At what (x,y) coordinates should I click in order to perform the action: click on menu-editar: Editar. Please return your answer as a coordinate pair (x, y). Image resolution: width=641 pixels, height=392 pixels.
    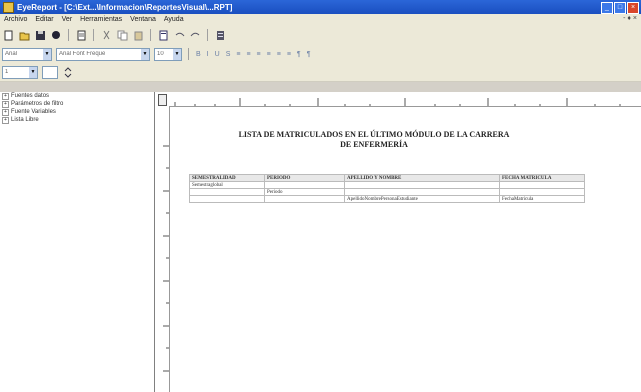
    Looking at the image, I should click on (44, 19).